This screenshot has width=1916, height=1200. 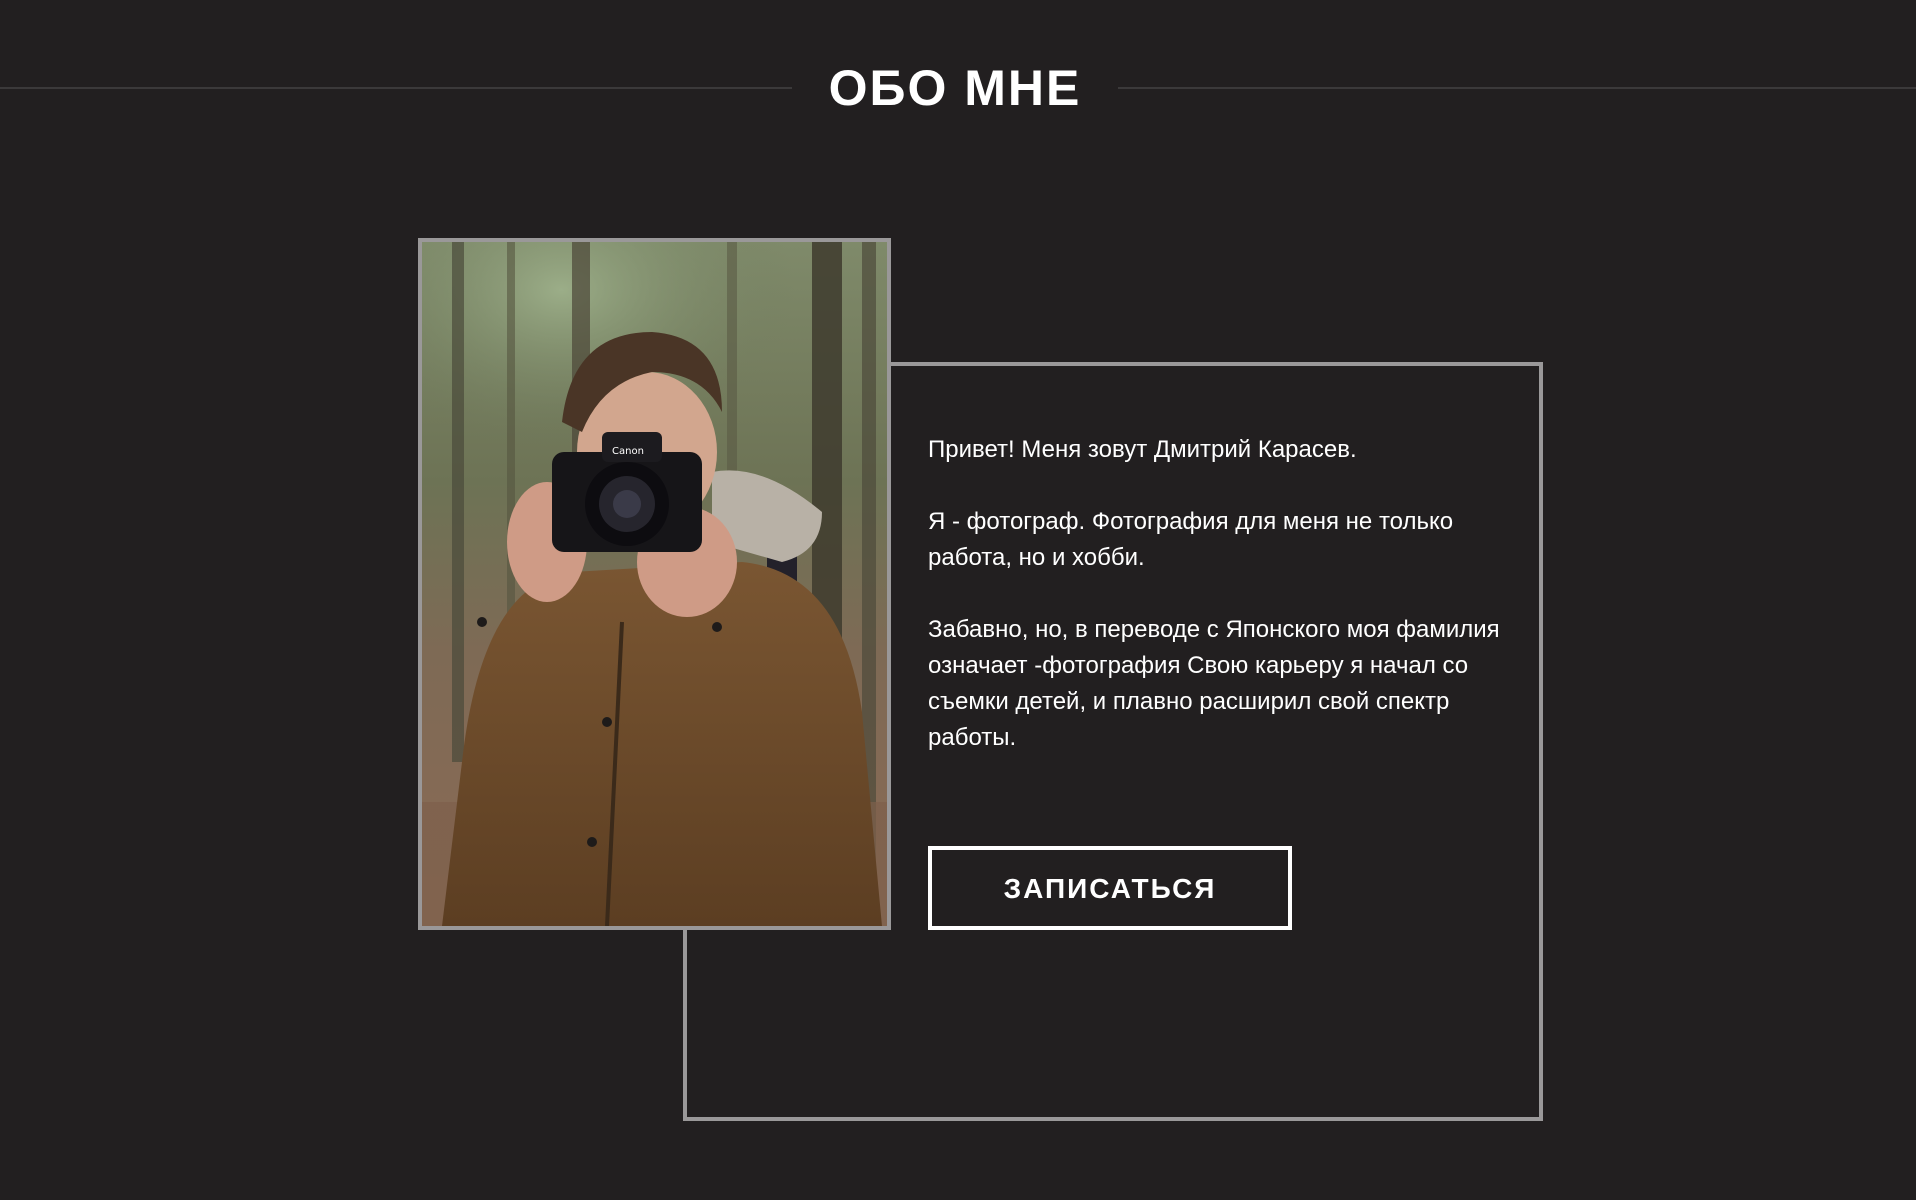 I want to click on header-divider-left, so click(x=396, y=88).